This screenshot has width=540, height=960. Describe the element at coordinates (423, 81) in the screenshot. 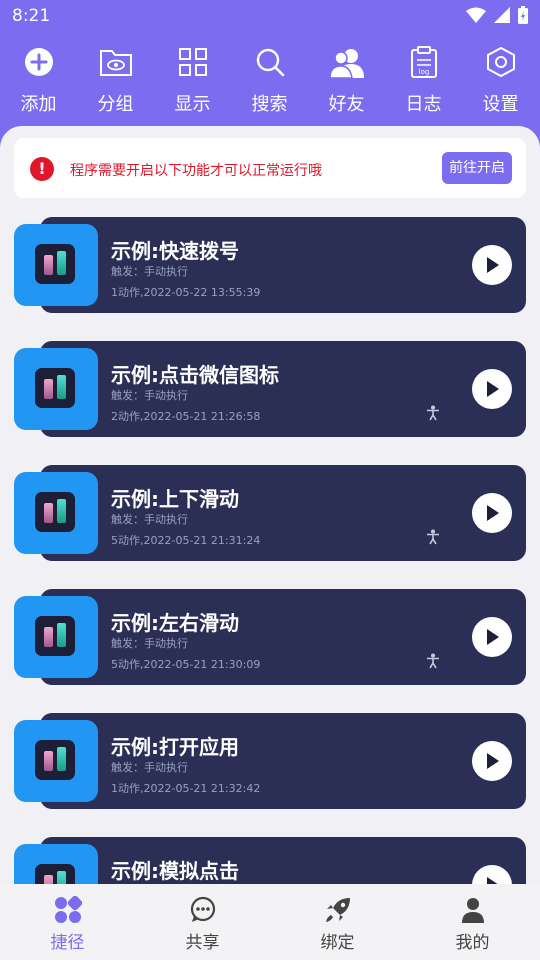

I see `tool-log: log 日志` at that location.